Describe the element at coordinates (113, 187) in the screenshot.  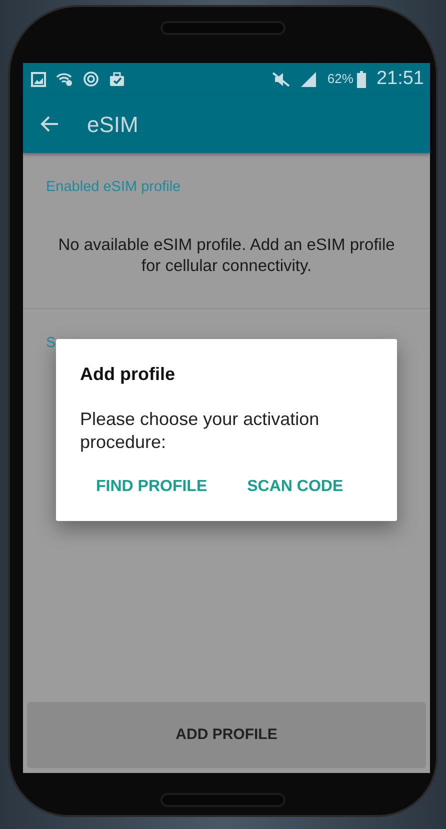
I see `section-header: Enabled eSIM profile` at that location.